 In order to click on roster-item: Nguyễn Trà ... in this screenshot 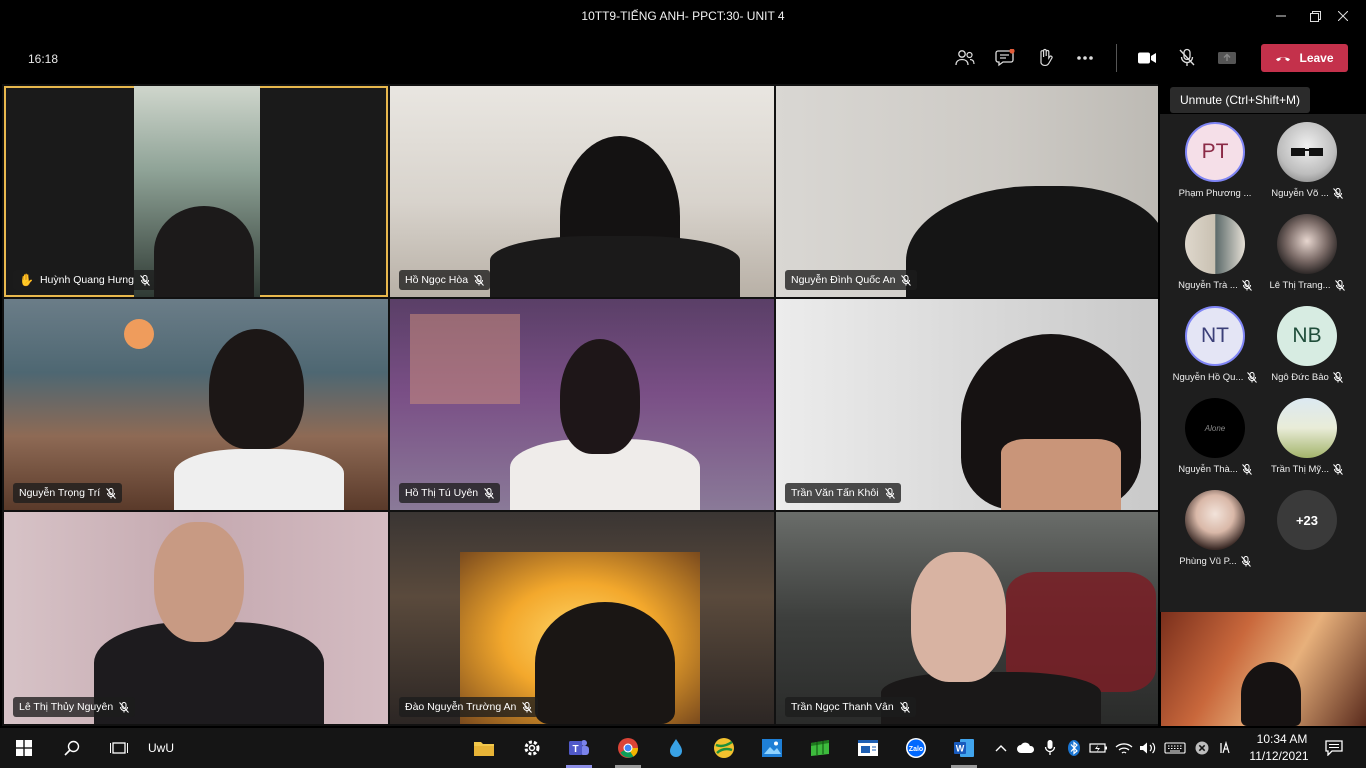, I will do `click(1215, 252)`.